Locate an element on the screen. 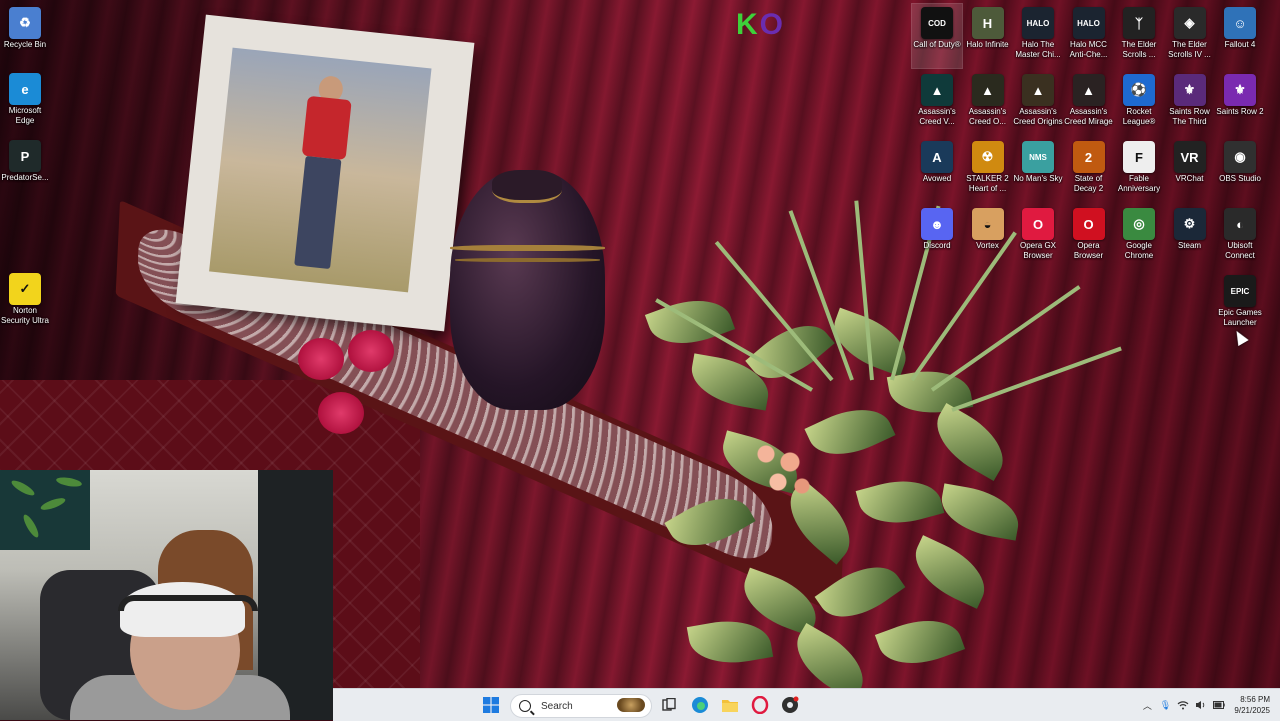  desktop-shortcut-fable: F Fable Anniversary is located at coordinates (1139, 170).